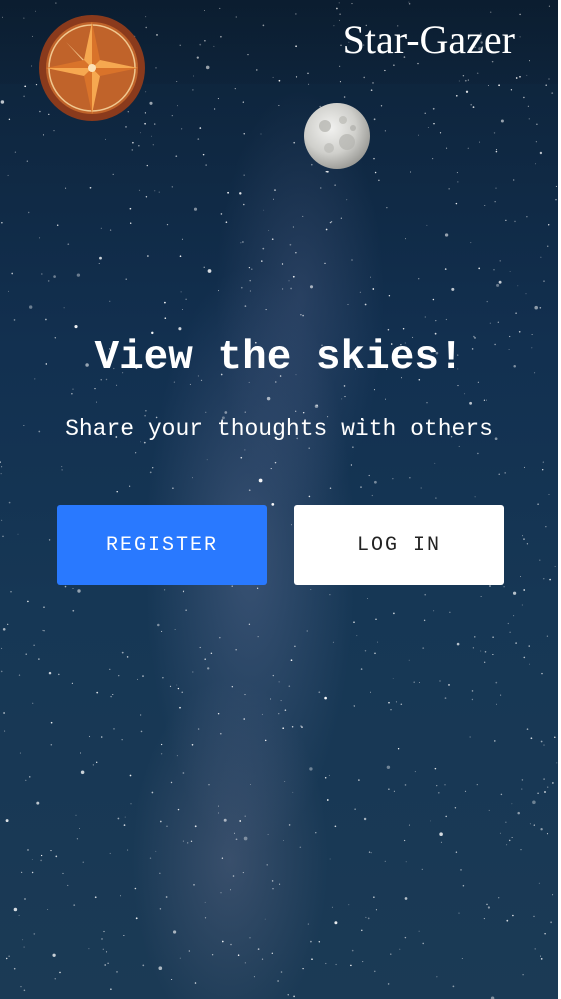  What do you see at coordinates (429, 40) in the screenshot?
I see `site-title: Star-Gazer` at bounding box center [429, 40].